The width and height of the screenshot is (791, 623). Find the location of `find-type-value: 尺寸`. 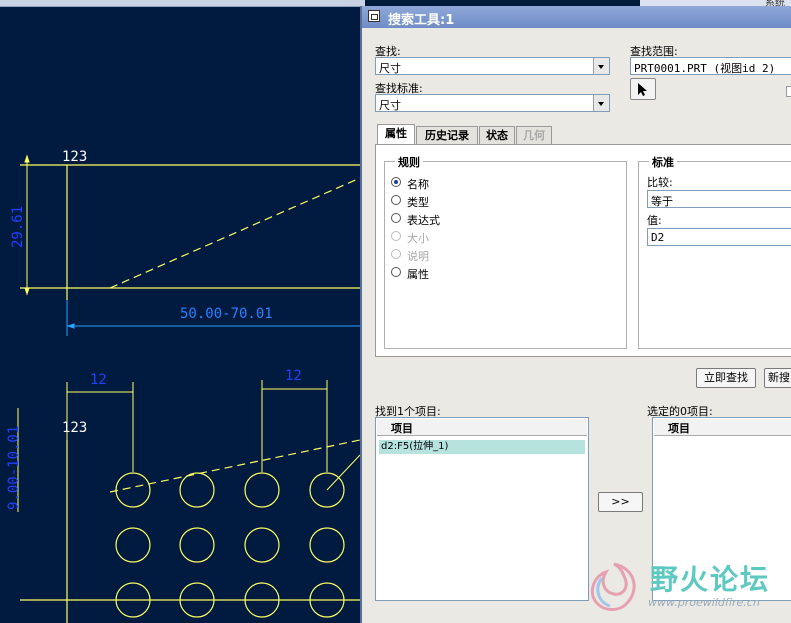

find-type-value: 尺寸 is located at coordinates (390, 68).